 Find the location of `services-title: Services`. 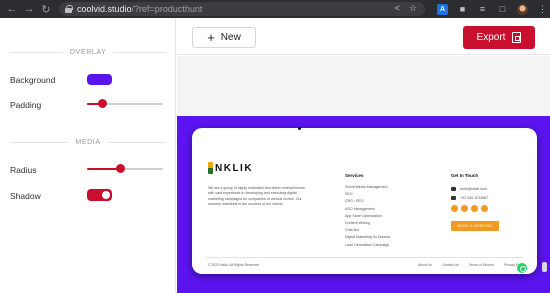

services-title: Services is located at coordinates (354, 175).